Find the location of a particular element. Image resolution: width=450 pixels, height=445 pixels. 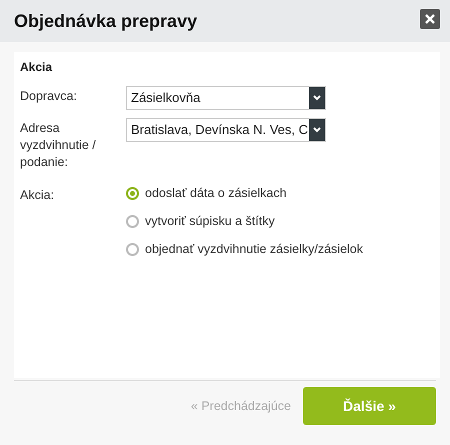

dropdown-field: Bratislava, Devínska N. Ves, C is located at coordinates (226, 130).